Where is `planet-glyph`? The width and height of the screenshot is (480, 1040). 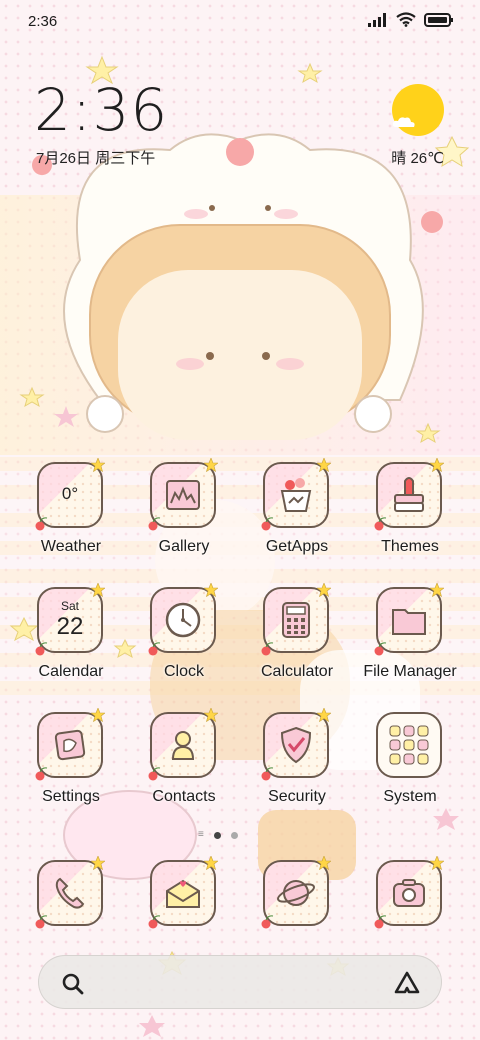 planet-glyph is located at coordinates (296, 893).